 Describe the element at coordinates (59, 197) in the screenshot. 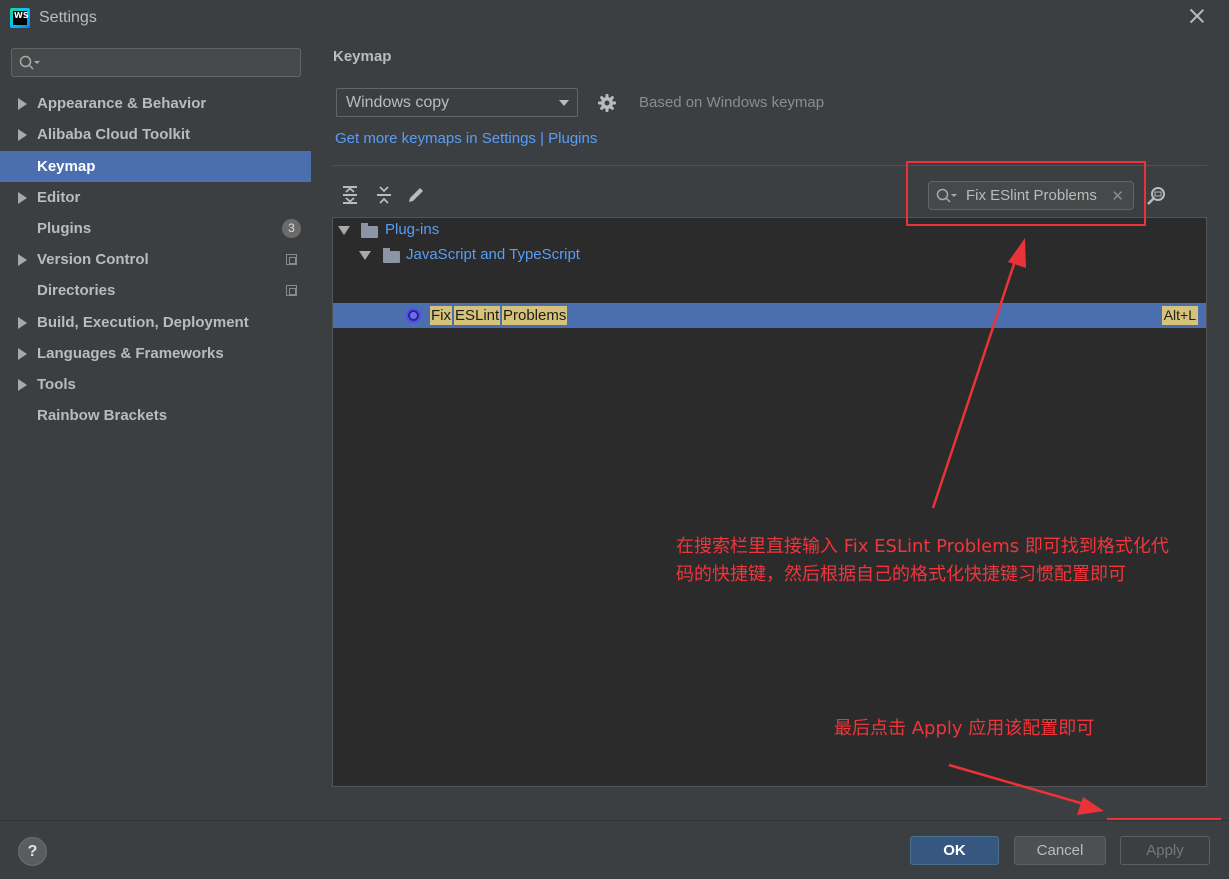

I see `sidebar-item-label: Editor` at that location.